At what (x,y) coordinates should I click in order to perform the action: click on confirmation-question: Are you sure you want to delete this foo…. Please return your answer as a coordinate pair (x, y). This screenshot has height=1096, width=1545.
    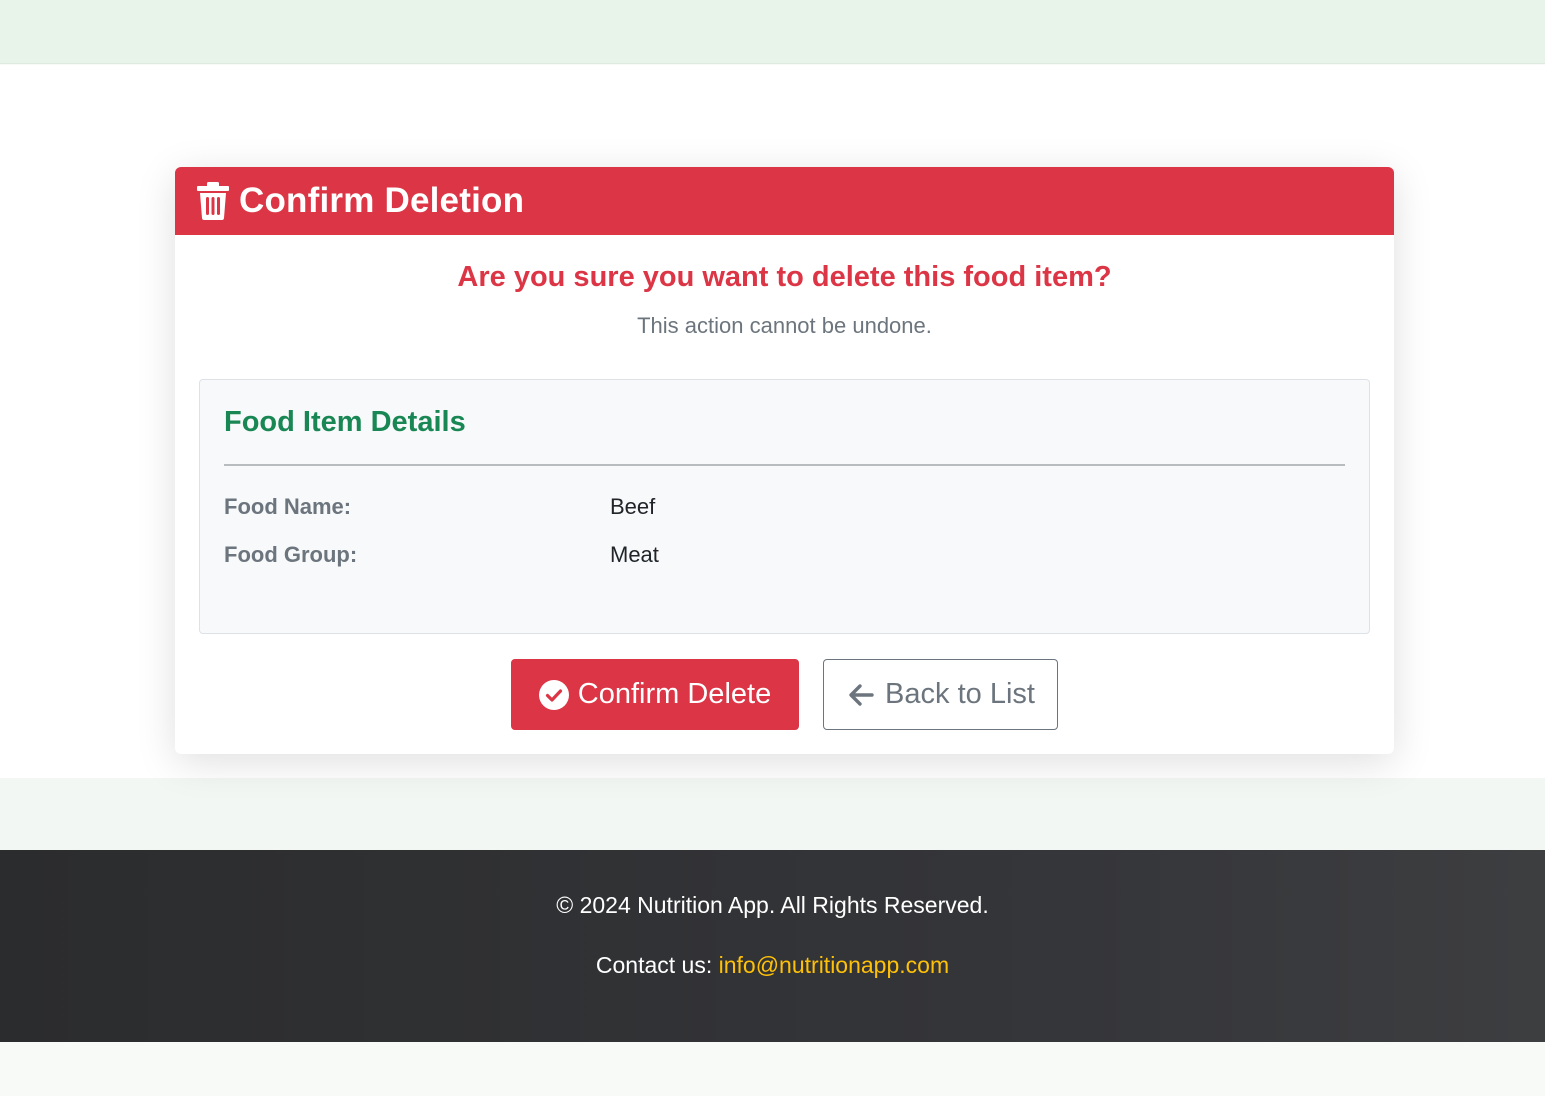
    Looking at the image, I should click on (784, 277).